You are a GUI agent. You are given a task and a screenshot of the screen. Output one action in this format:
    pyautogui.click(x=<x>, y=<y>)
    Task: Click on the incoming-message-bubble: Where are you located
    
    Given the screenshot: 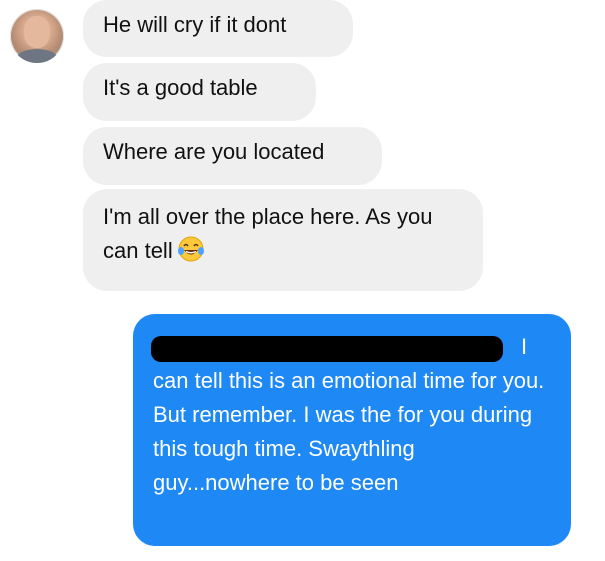 What is the action you would take?
    pyautogui.click(x=232, y=156)
    